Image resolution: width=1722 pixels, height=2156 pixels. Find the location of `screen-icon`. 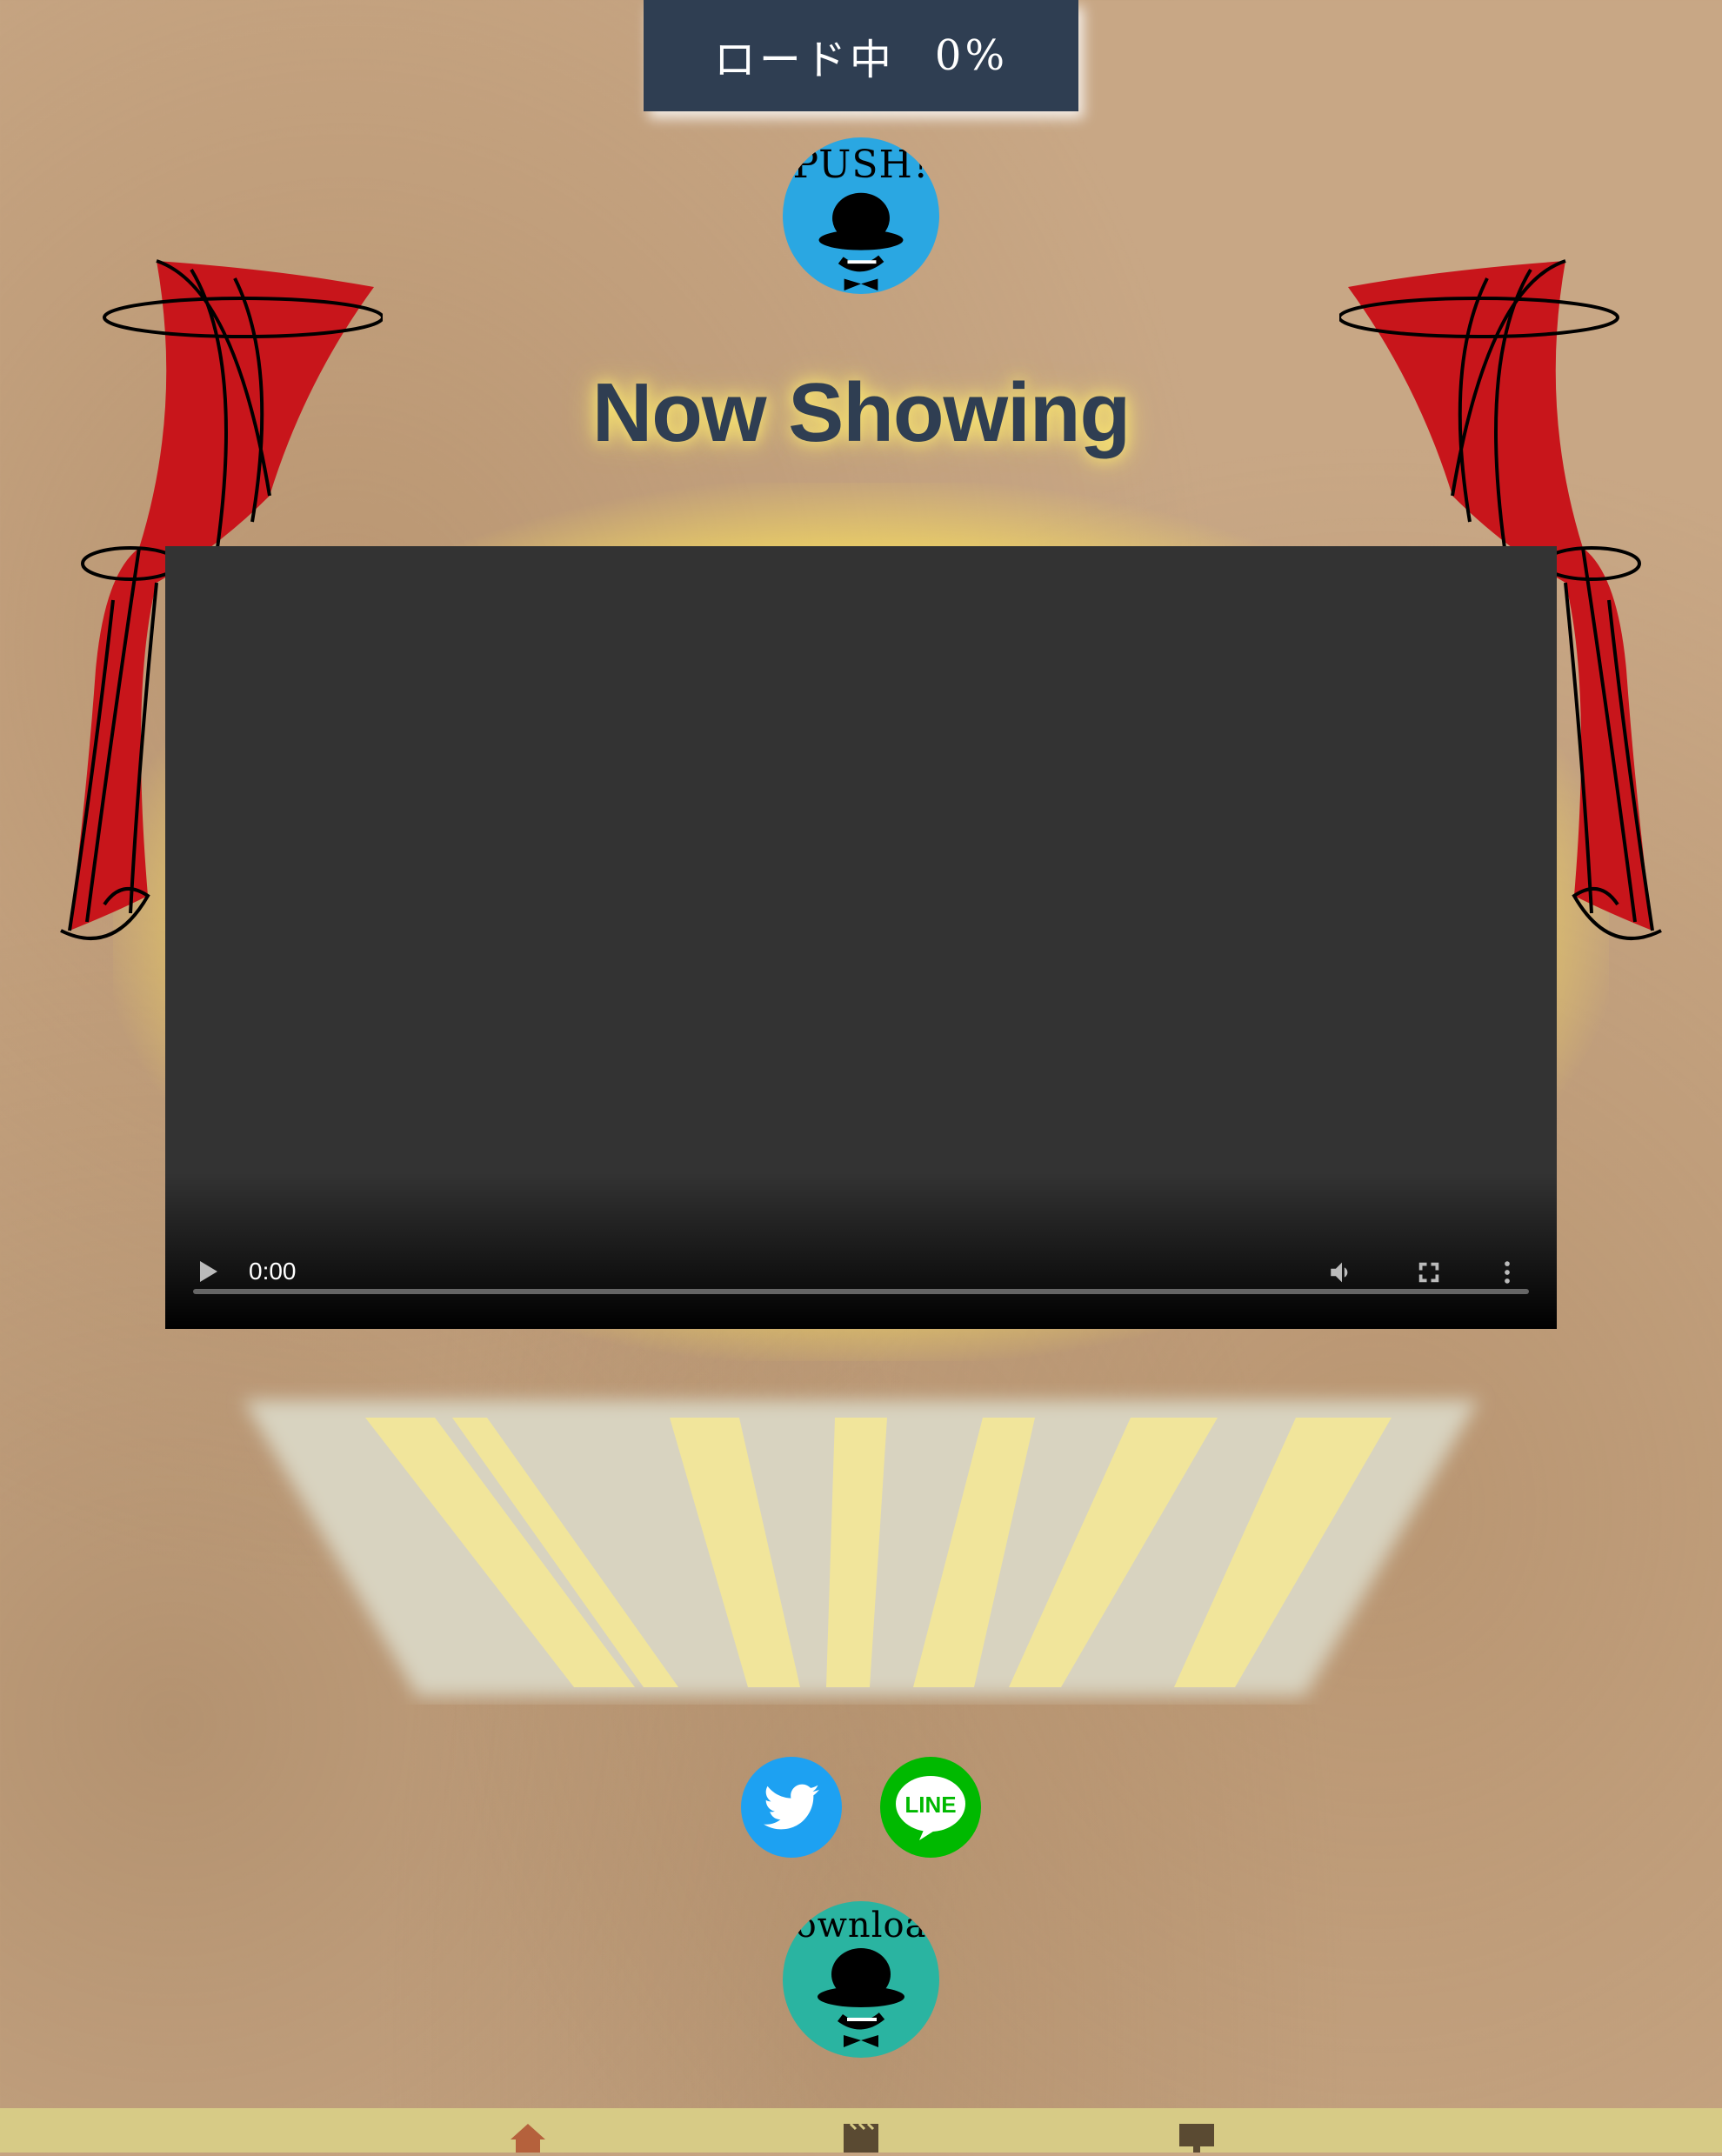

screen-icon is located at coordinates (1197, 2138).